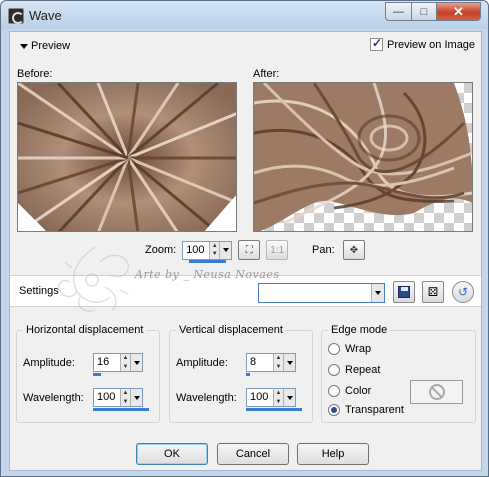 This screenshot has height=477, width=489. Describe the element at coordinates (53, 397) in the screenshot. I see `horizontal-wavelength-label: Wavelength:` at that location.